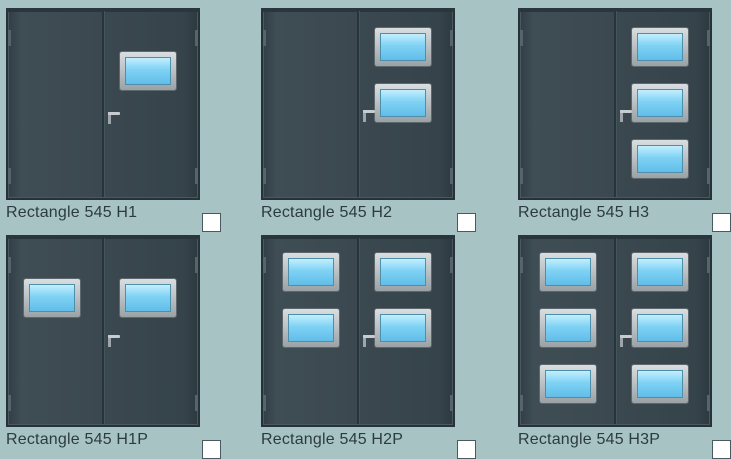 The image size is (731, 459). I want to click on door-image-h2p, so click(358, 331).